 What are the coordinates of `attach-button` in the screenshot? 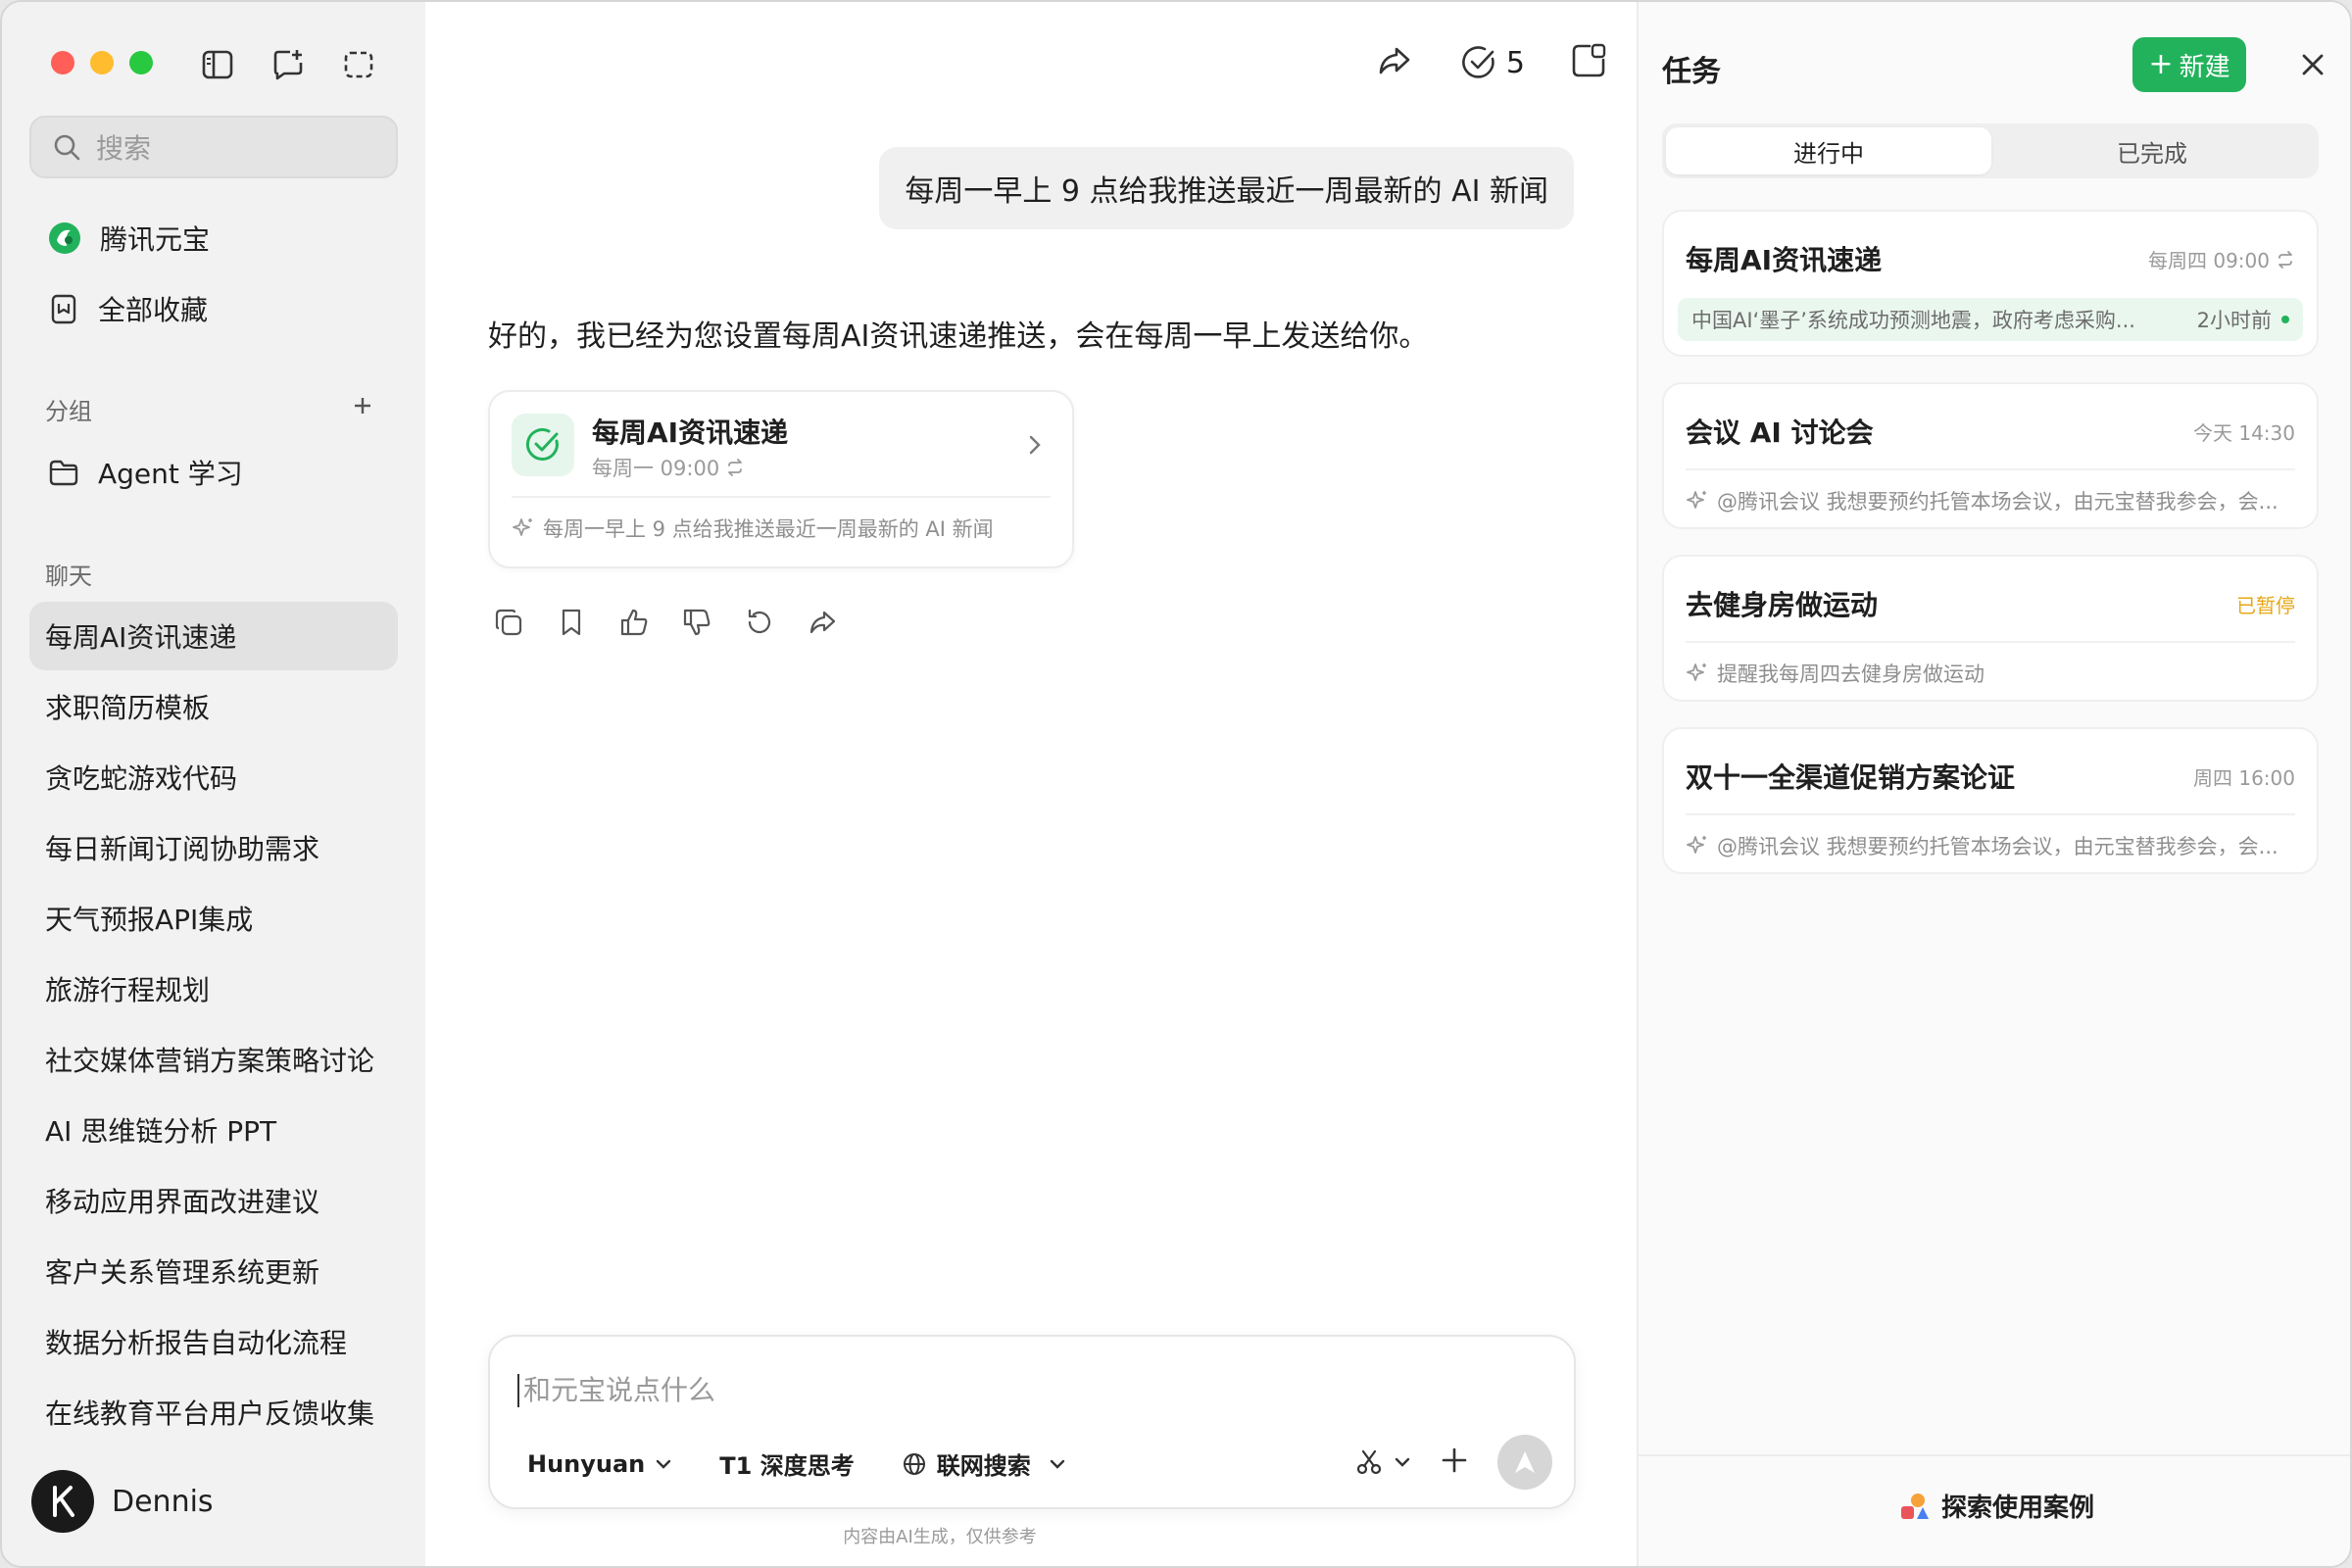 It's located at (1454, 1462).